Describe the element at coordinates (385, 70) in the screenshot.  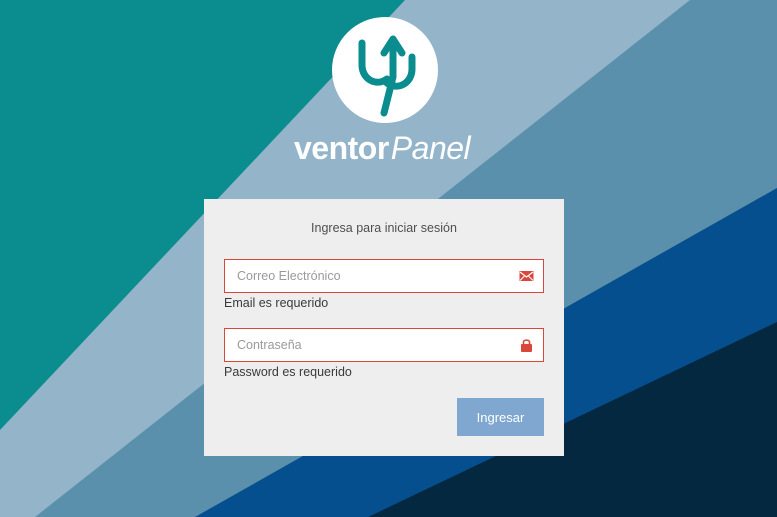
I see `trident-logo-icon` at that location.